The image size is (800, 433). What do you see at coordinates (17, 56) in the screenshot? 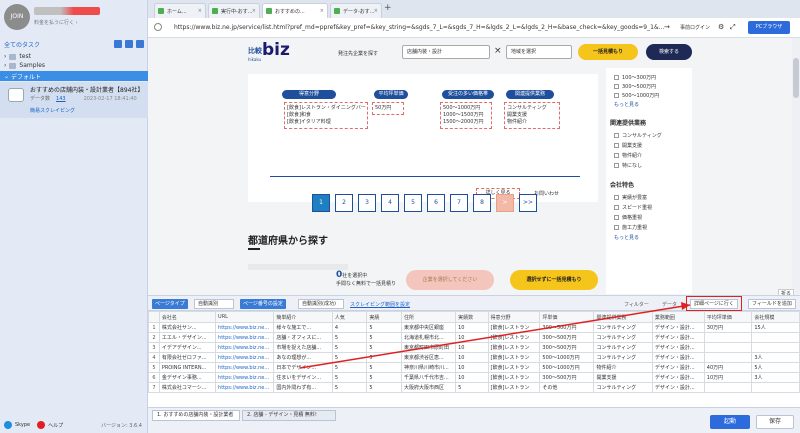
I see `folder-test: › test` at bounding box center [17, 56].